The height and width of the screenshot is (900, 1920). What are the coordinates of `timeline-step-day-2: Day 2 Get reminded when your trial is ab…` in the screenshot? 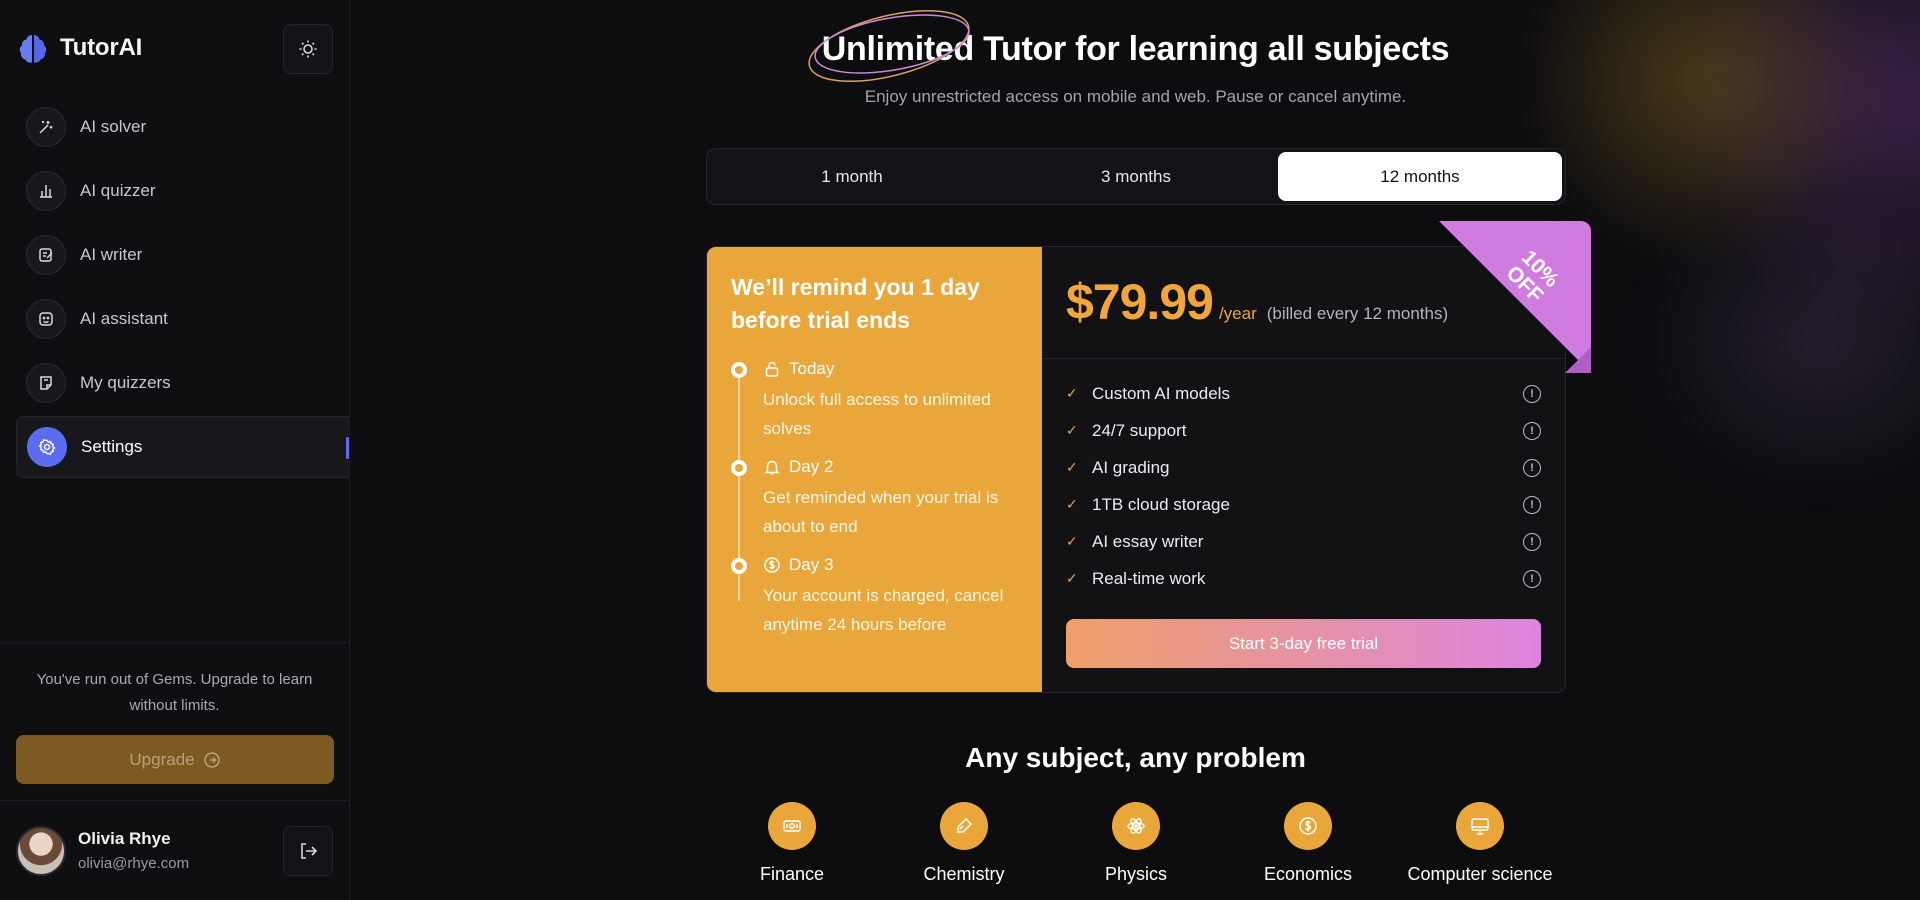 It's located at (874, 499).